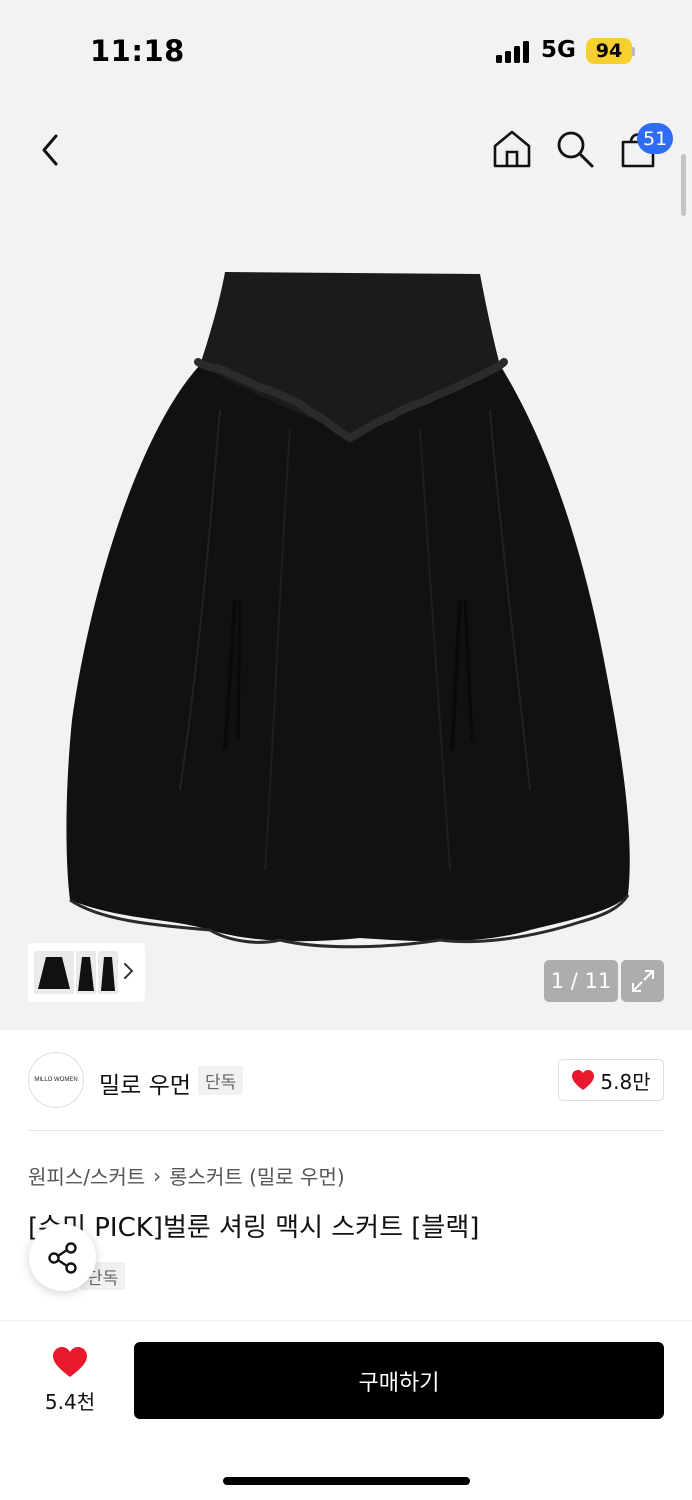 This screenshot has height=1500, width=692. What do you see at coordinates (346, 1081) in the screenshot?
I see `brand-row: MILLO WOMEN 밀로 우먼 단독 5.8만` at bounding box center [346, 1081].